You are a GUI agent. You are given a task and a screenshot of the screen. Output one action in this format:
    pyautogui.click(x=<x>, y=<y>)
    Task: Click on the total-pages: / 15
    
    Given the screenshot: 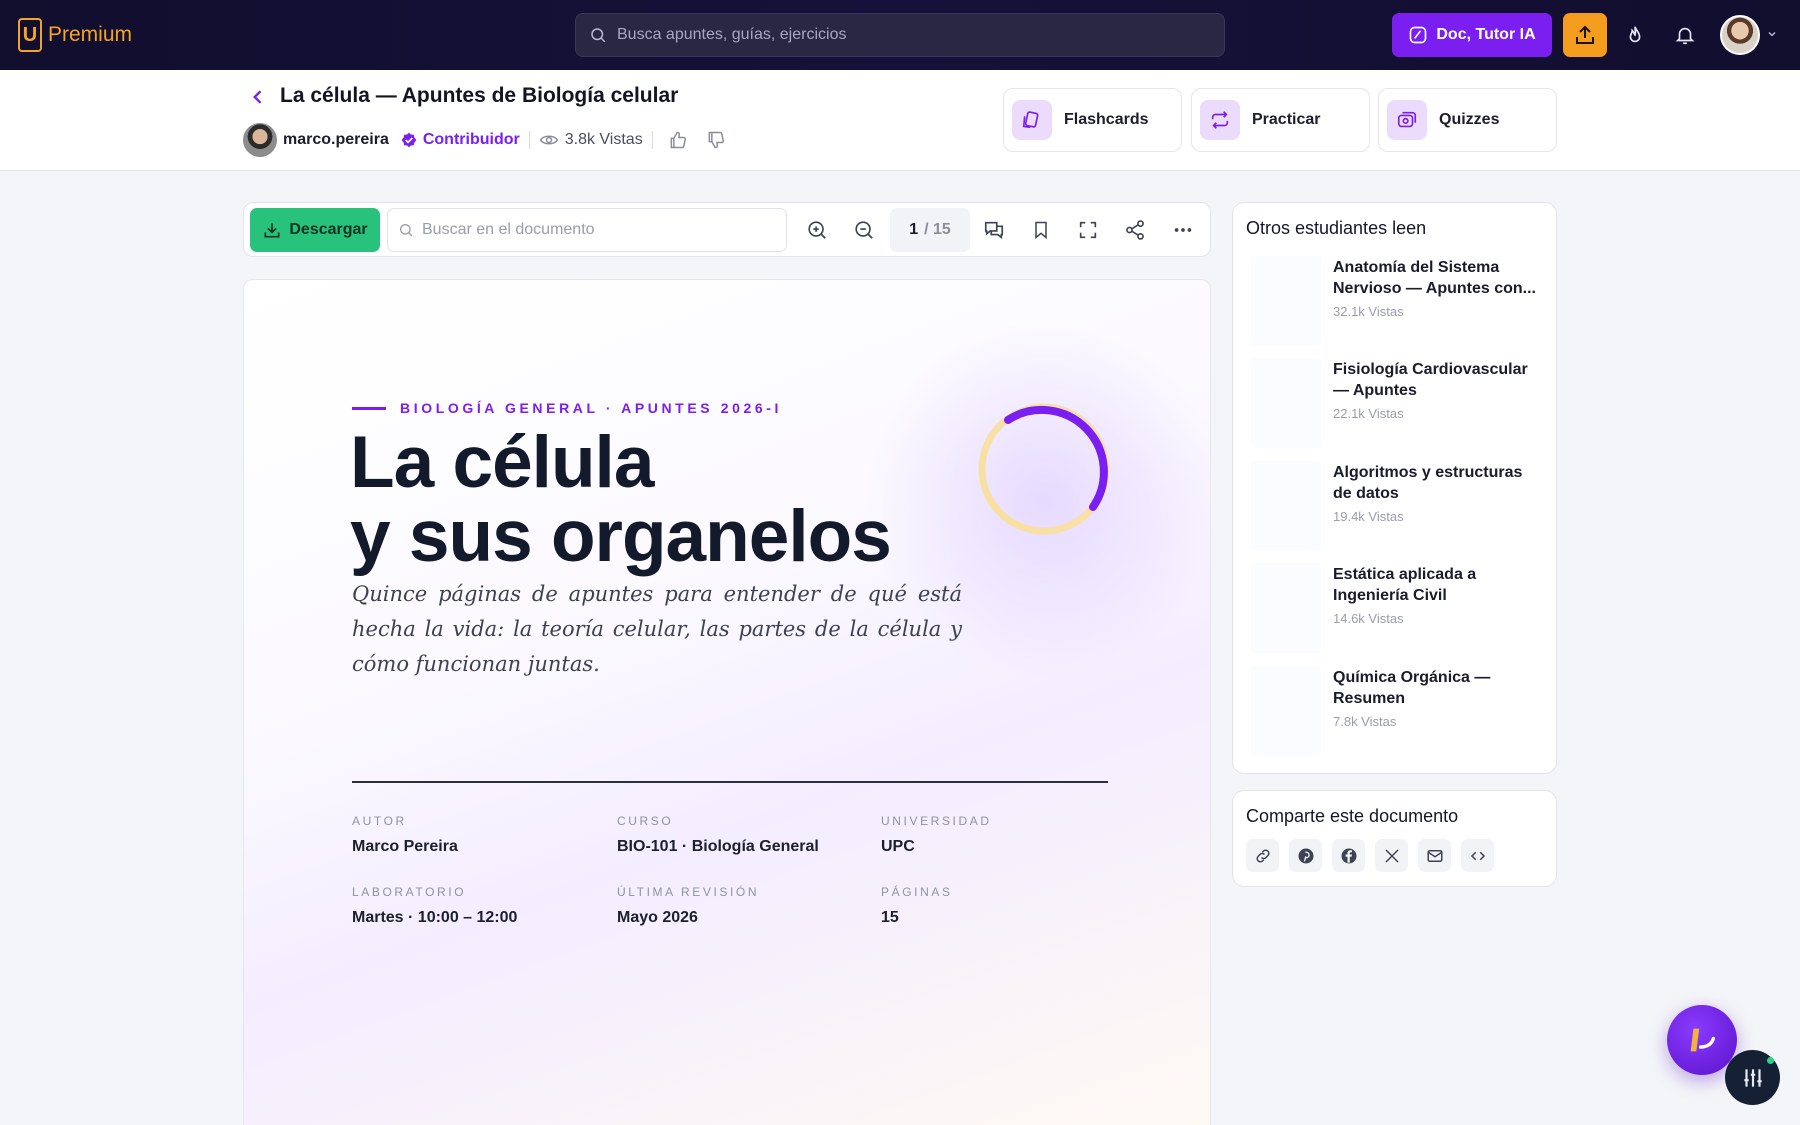 What is the action you would take?
    pyautogui.click(x=937, y=229)
    